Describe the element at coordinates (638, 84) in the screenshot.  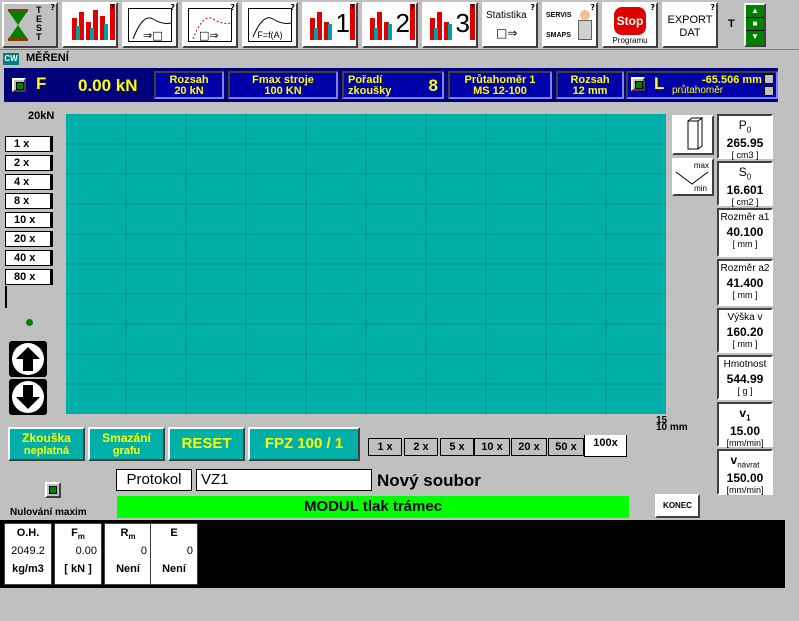
I see `length-checkbox` at that location.